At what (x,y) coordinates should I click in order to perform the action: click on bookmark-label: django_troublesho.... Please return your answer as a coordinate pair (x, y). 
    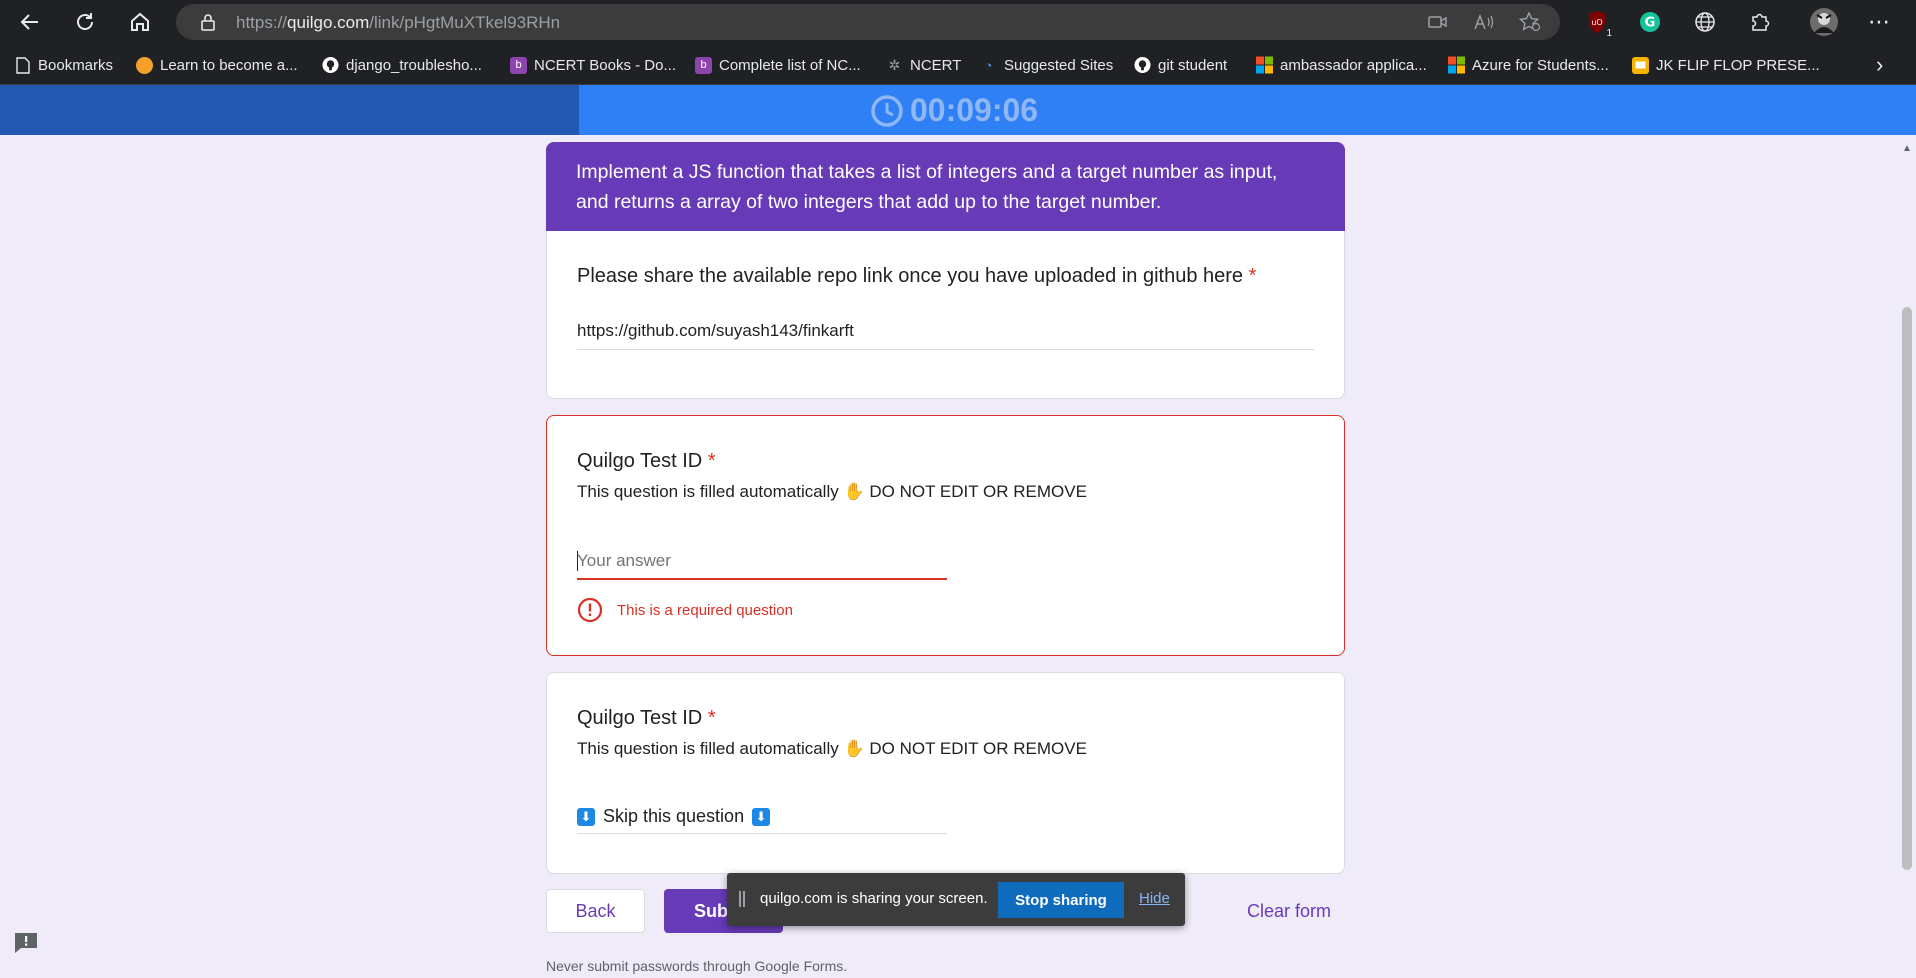
    Looking at the image, I should click on (414, 65).